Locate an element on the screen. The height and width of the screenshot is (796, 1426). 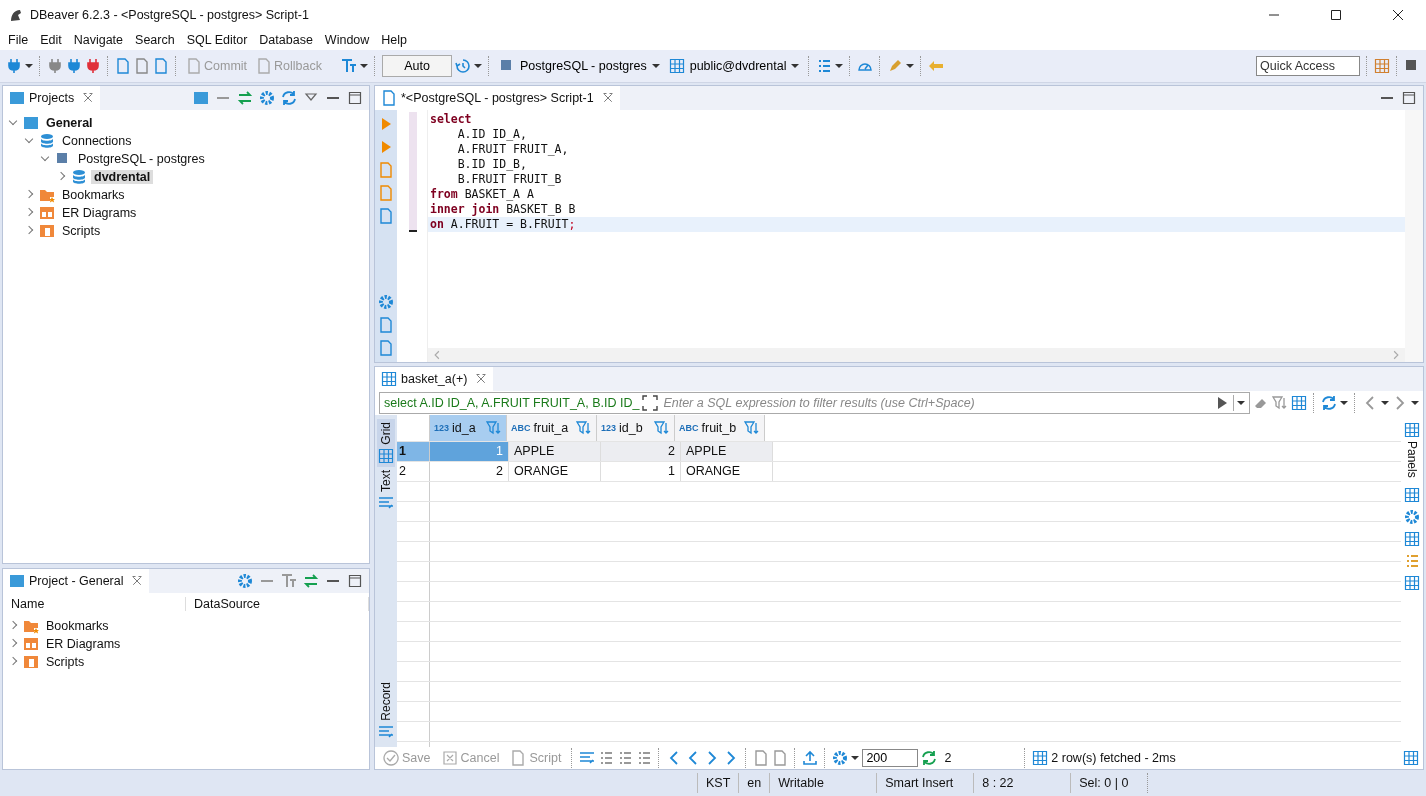
edit-icon is located at coordinates (587, 758).